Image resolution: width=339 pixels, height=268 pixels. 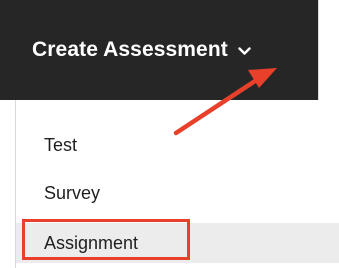 What do you see at coordinates (130, 49) in the screenshot?
I see `create-assessment-label: Create Assessment` at bounding box center [130, 49].